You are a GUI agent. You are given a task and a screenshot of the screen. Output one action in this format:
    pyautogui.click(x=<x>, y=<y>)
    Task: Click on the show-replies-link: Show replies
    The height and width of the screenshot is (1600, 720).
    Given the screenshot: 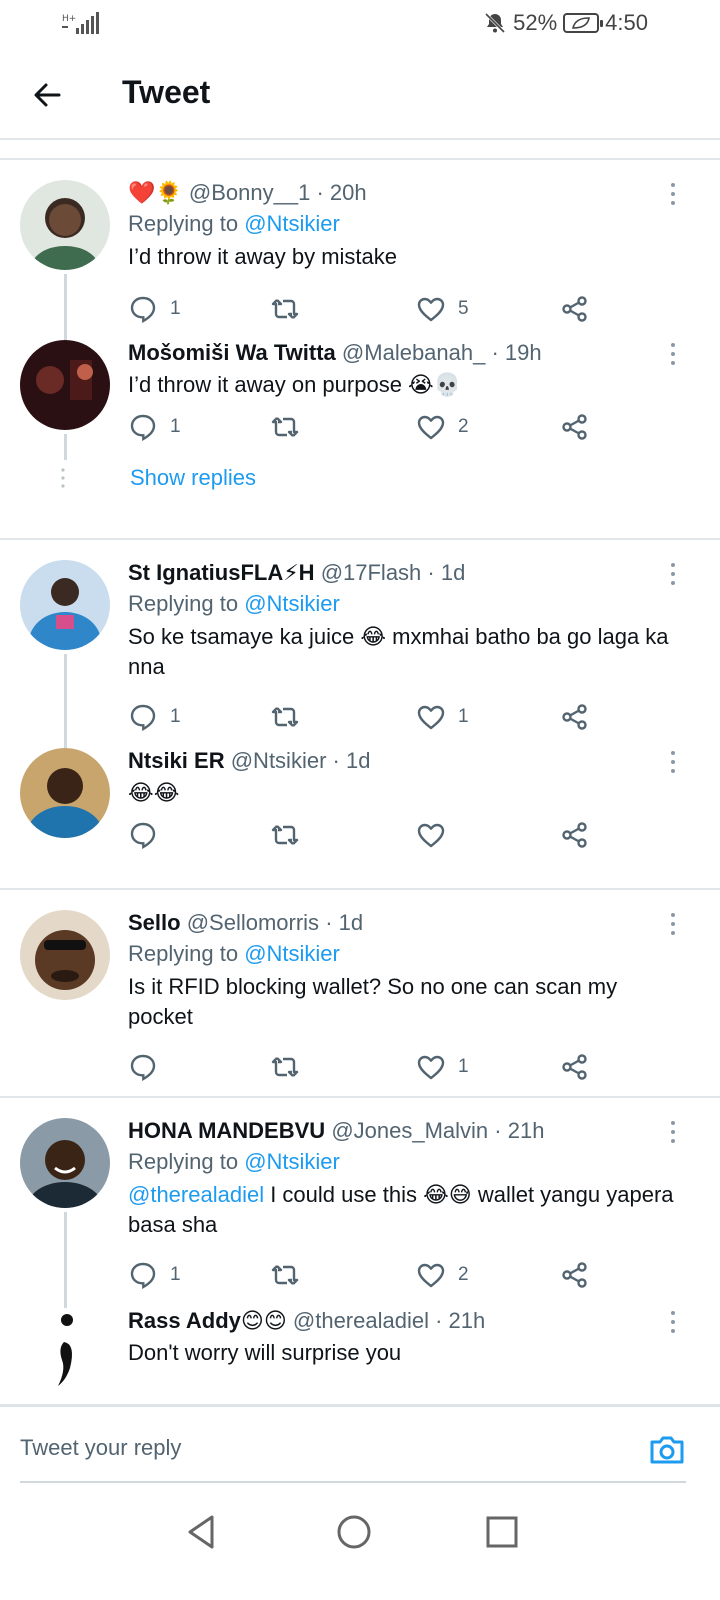 What is the action you would take?
    pyautogui.click(x=193, y=478)
    